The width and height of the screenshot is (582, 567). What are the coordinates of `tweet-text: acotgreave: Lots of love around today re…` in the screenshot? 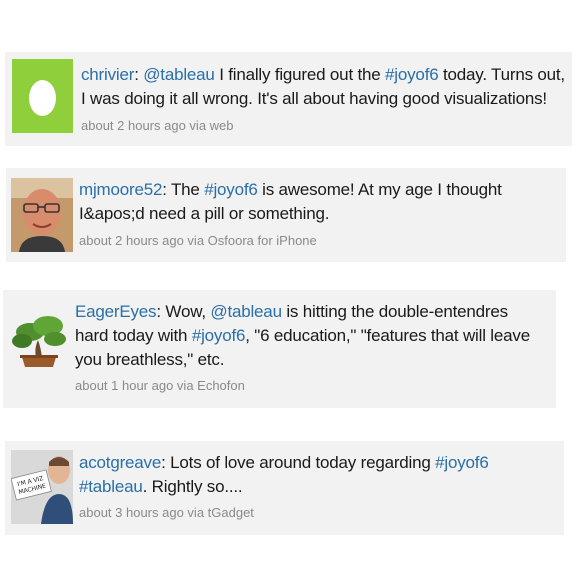 It's located at (318, 475).